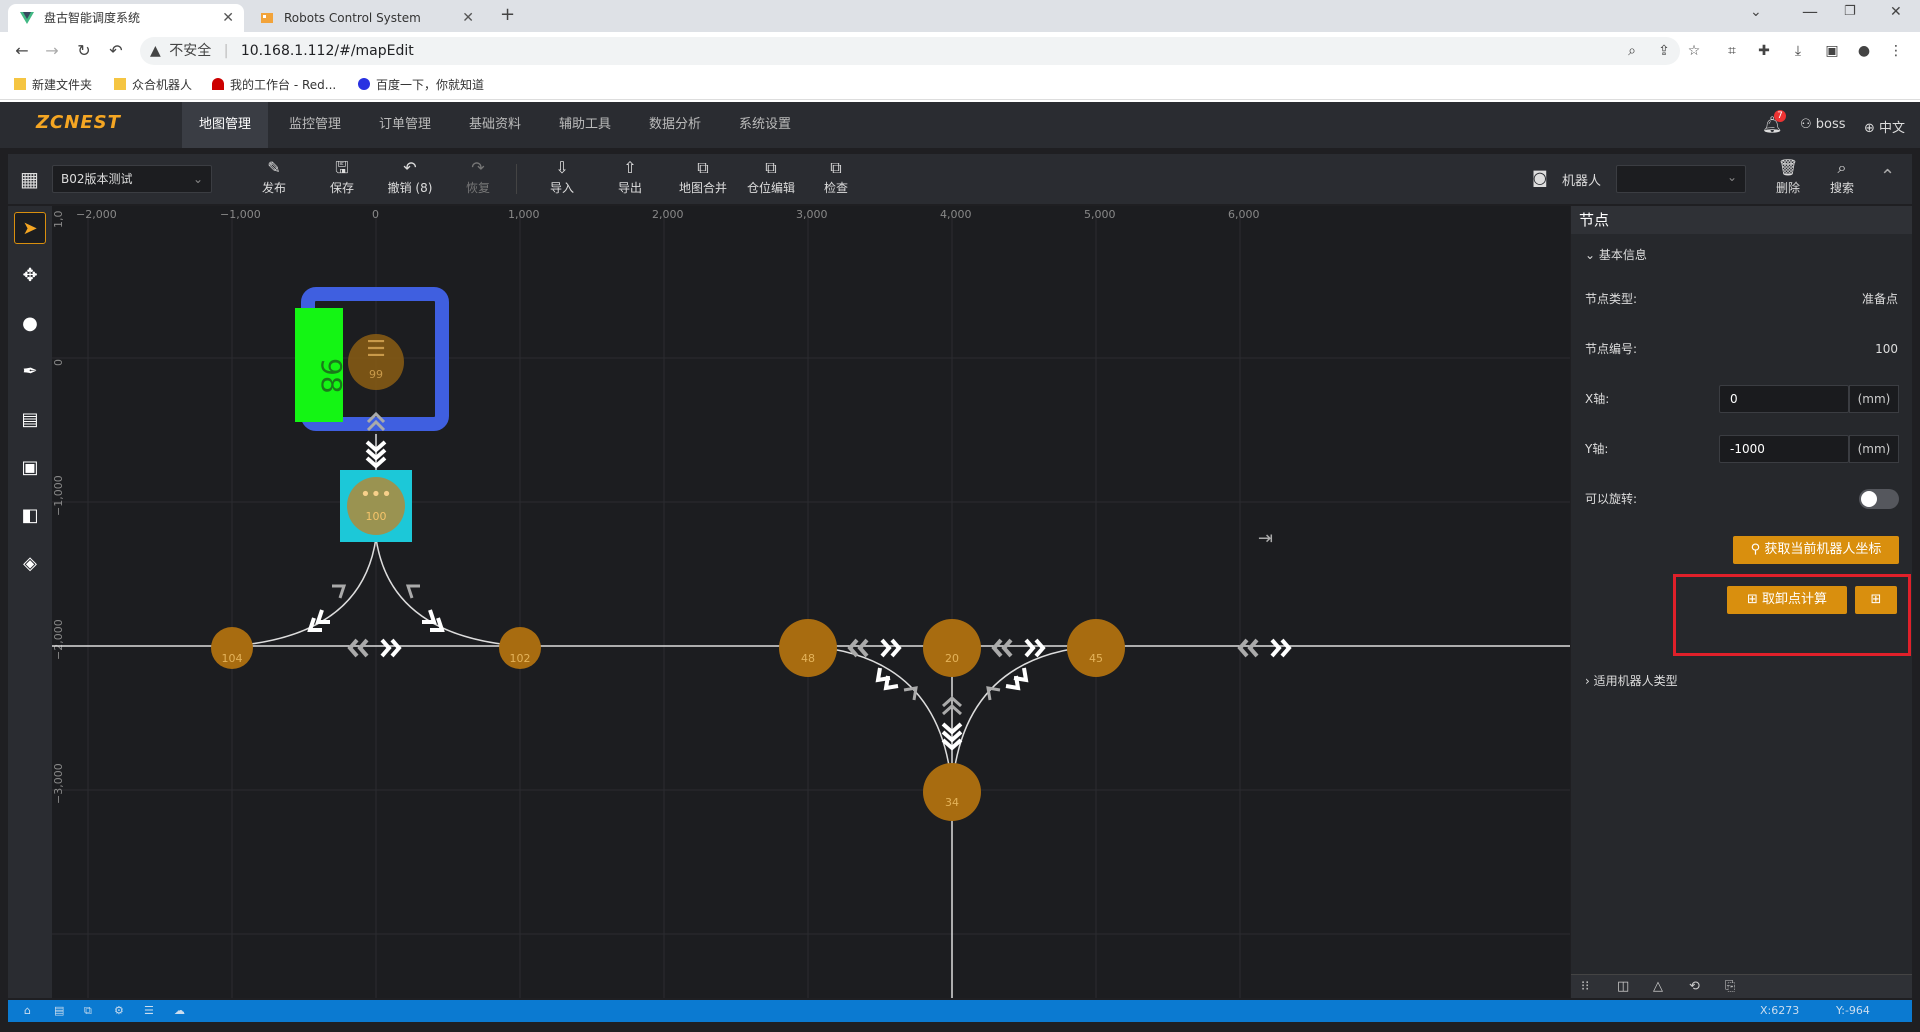  What do you see at coordinates (1732, 51) in the screenshot?
I see `crop-icon: ⌗` at bounding box center [1732, 51].